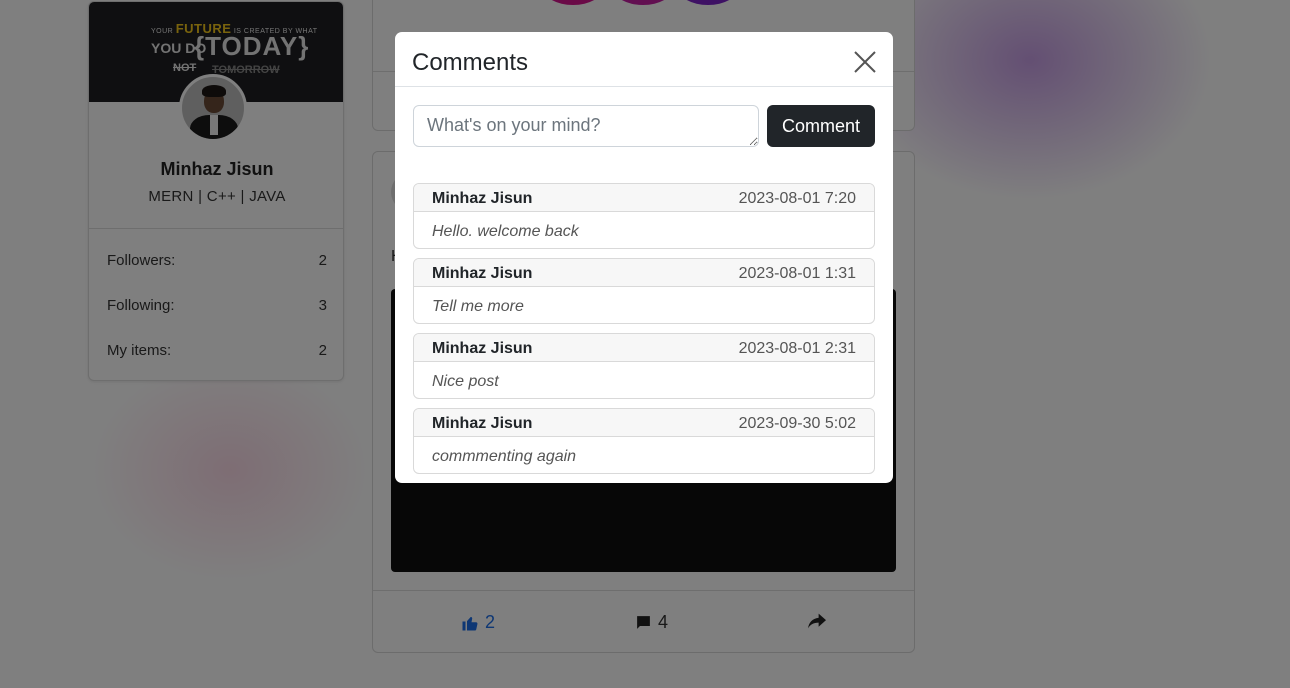  Describe the element at coordinates (470, 62) in the screenshot. I see `modal-title: Comments` at that location.